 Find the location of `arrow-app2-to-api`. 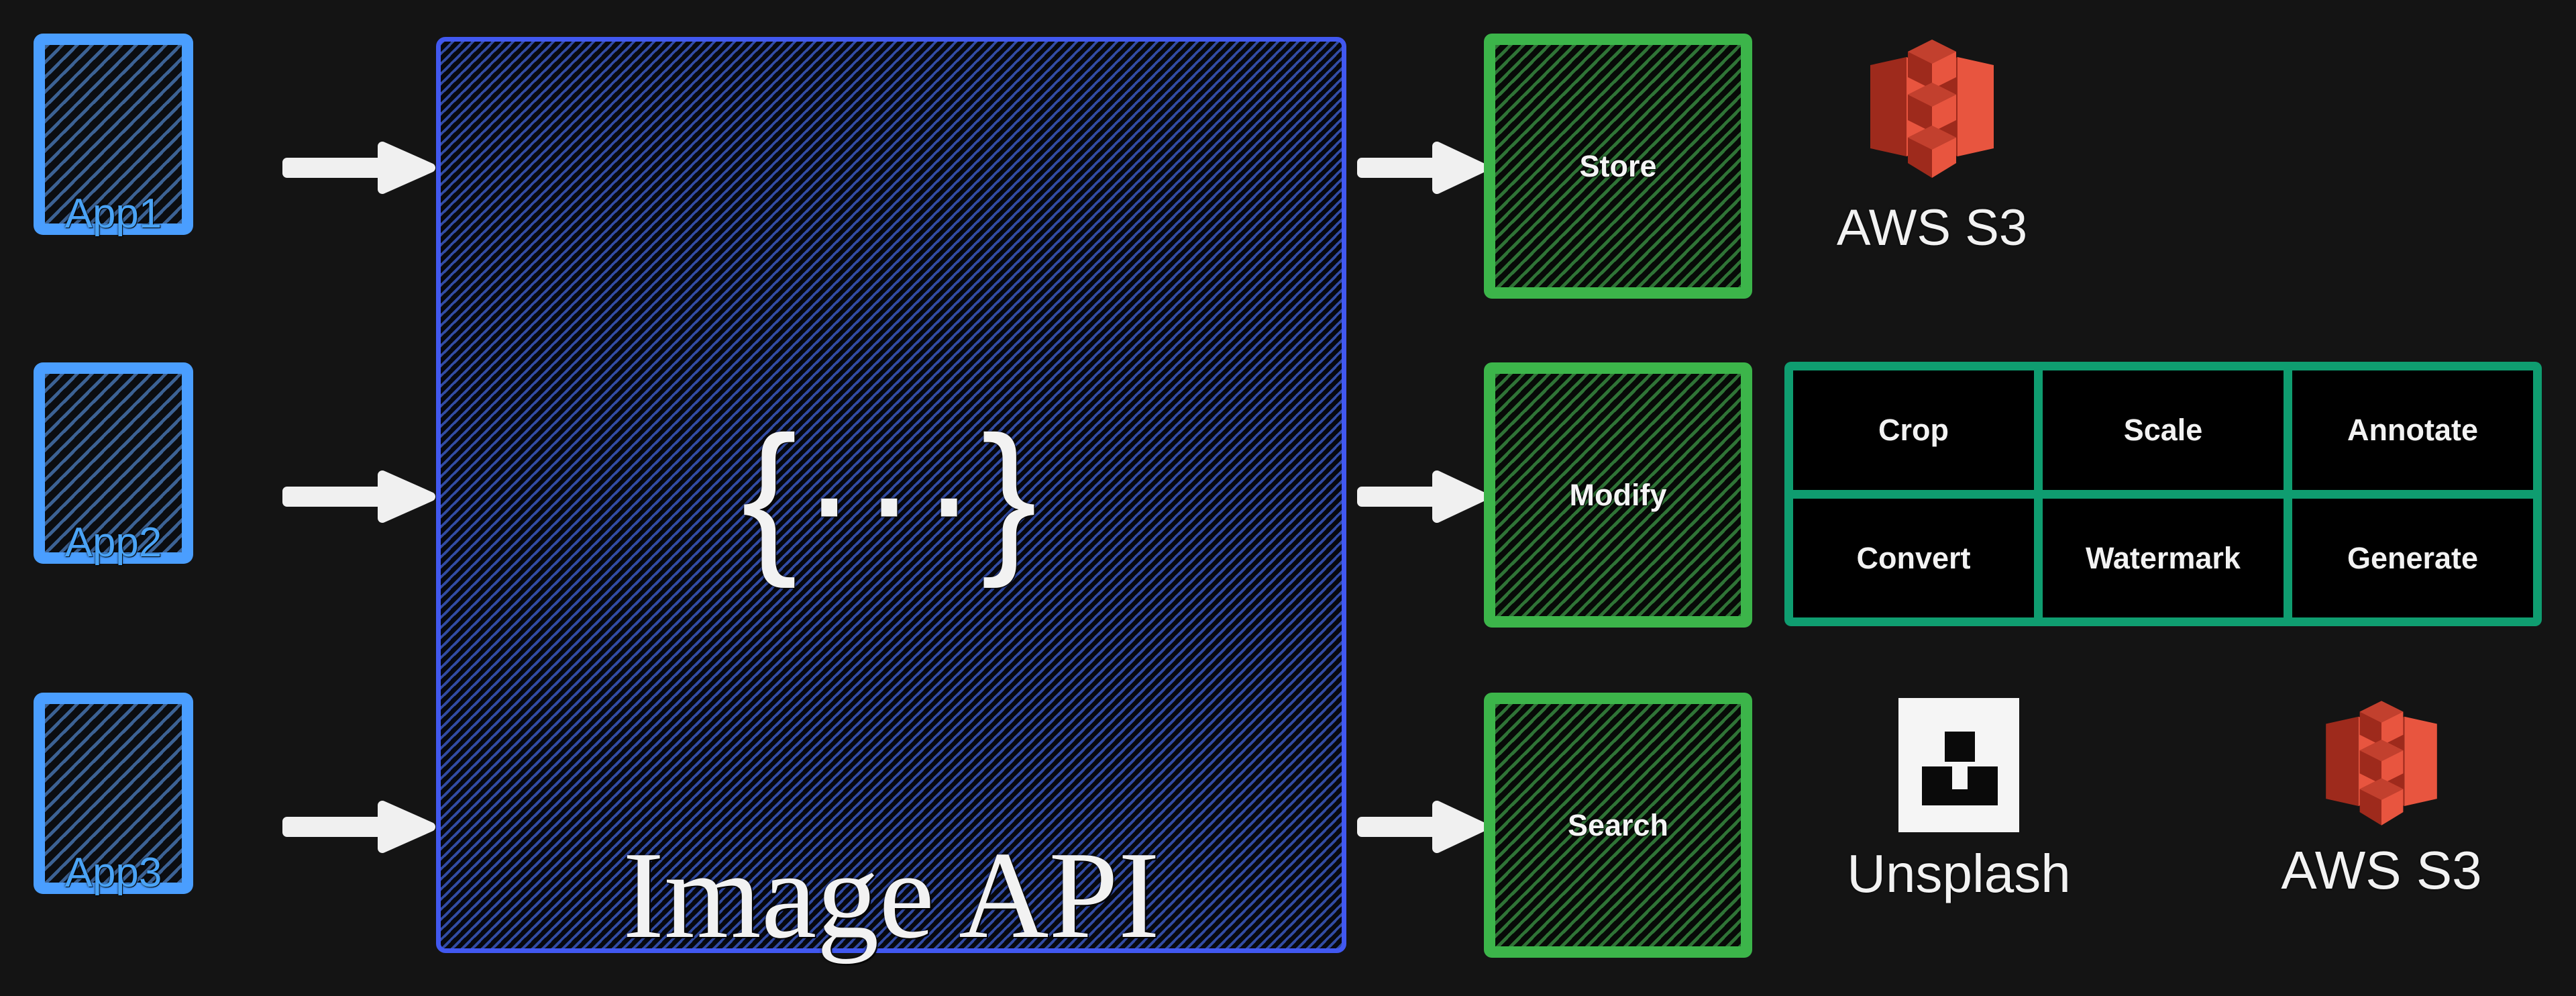

arrow-app2-to-api is located at coordinates (358, 497).